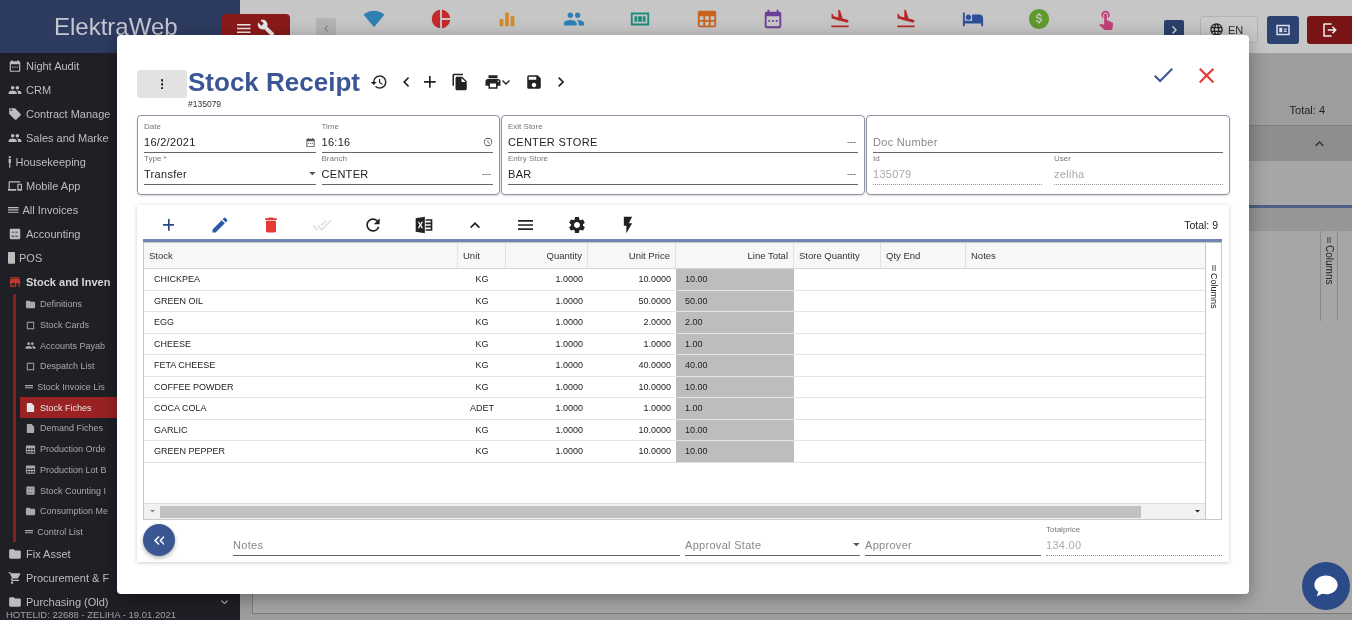  What do you see at coordinates (654, 366) in the screenshot?
I see `table-cell-text: 40.0000` at bounding box center [654, 366].